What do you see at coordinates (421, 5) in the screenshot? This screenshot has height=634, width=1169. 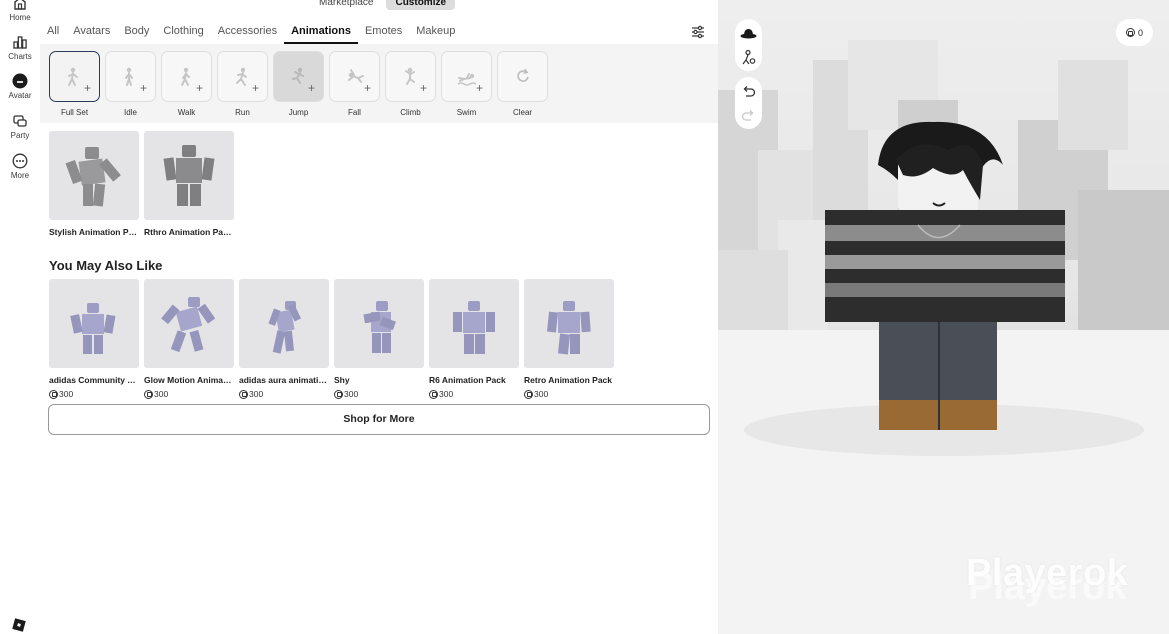 I see `customize-tab: Customize` at bounding box center [421, 5].